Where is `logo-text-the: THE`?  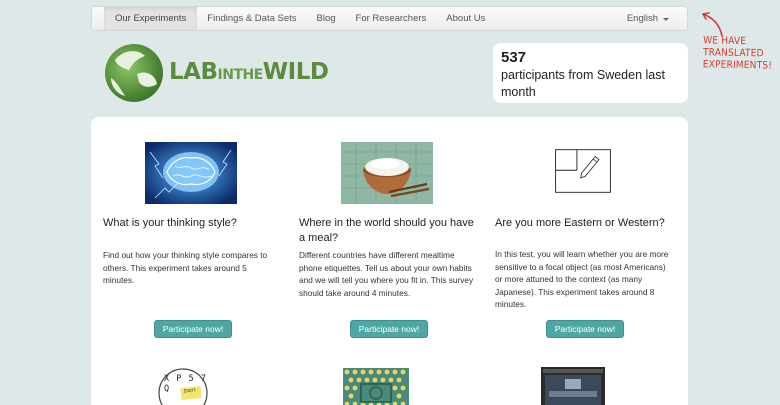
logo-text-the: THE is located at coordinates (248, 75).